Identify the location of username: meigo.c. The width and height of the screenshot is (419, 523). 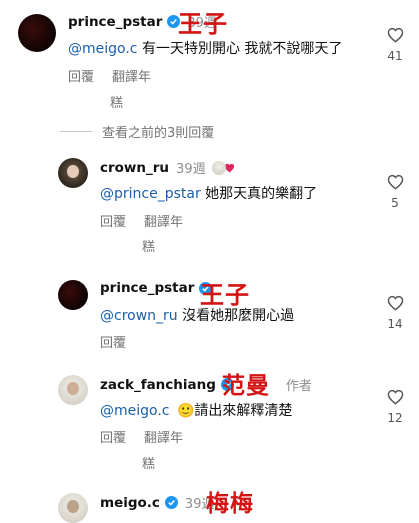
(130, 503).